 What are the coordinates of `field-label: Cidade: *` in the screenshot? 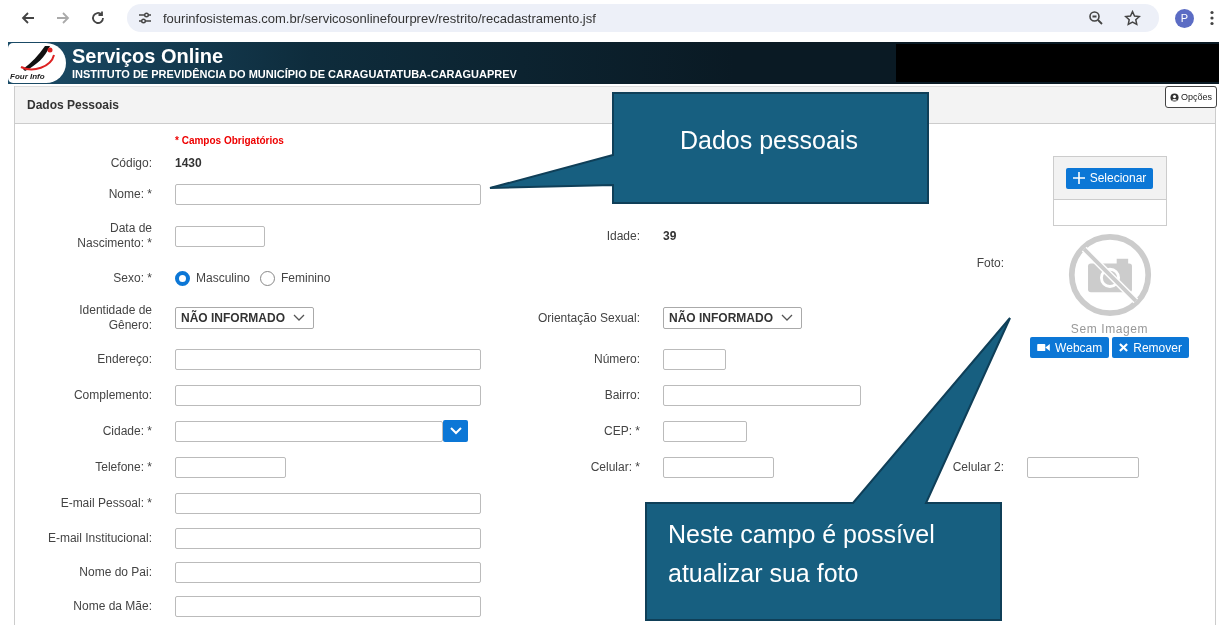 It's located at (127, 431).